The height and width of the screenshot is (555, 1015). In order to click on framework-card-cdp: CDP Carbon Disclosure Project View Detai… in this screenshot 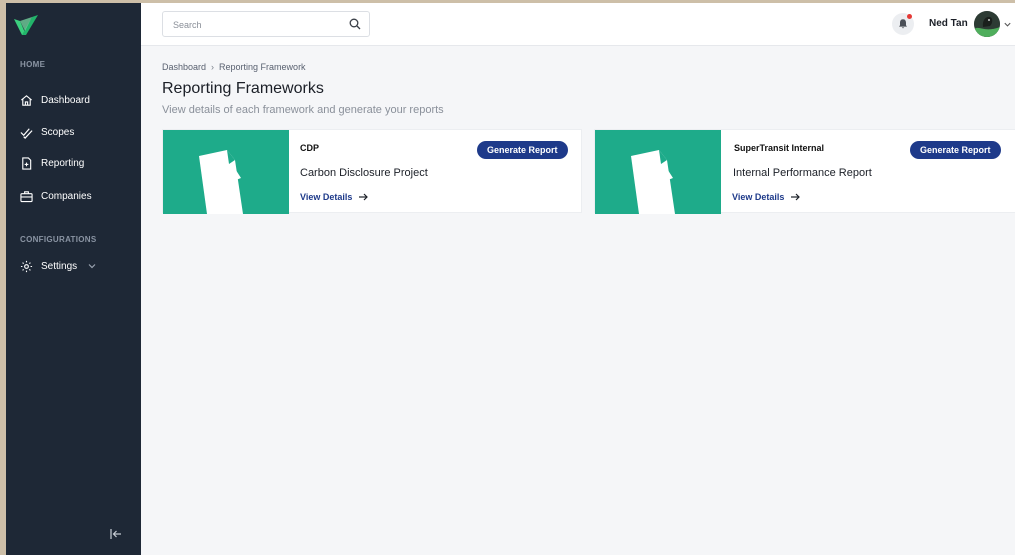, I will do `click(372, 171)`.